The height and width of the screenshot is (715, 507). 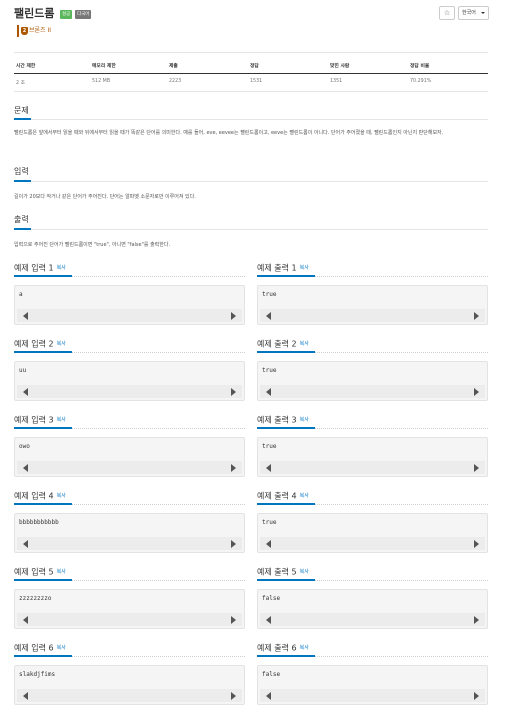 What do you see at coordinates (40, 30) in the screenshot?
I see `tier-label: 브론즈 II` at bounding box center [40, 30].